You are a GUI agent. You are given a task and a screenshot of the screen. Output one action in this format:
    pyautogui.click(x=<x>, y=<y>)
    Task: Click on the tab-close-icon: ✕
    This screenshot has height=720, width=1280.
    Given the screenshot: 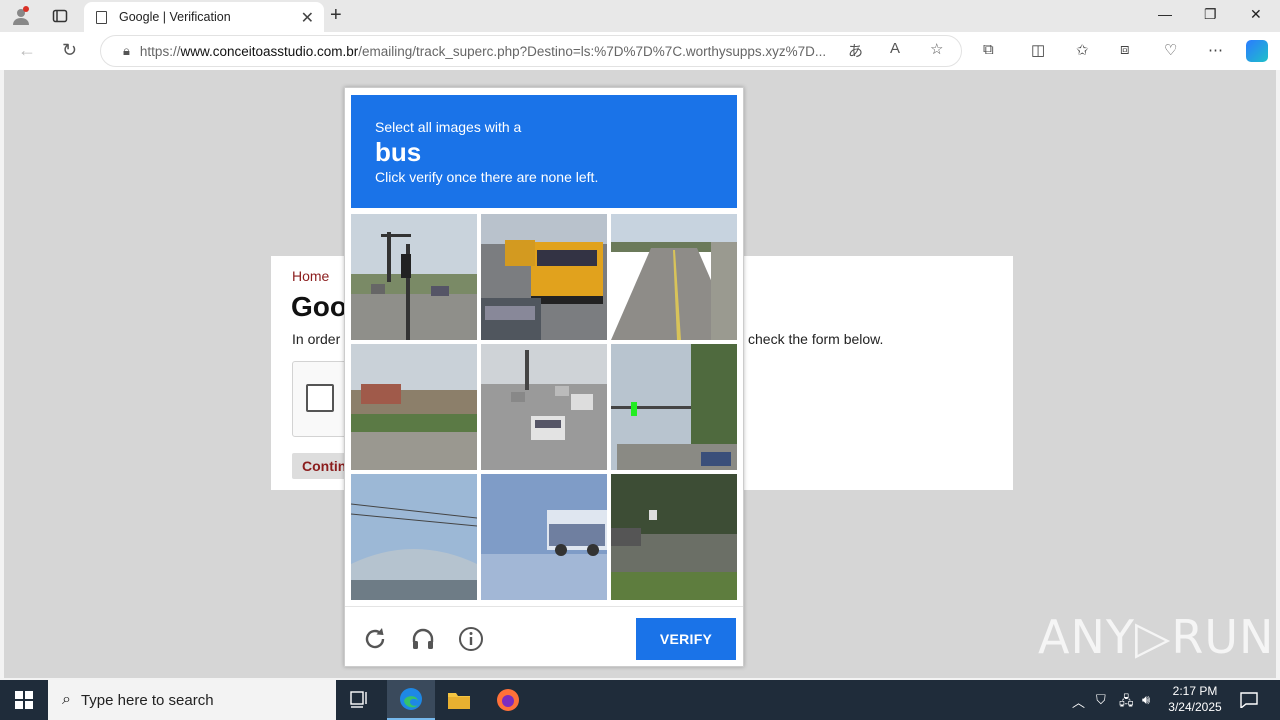 What is the action you would take?
    pyautogui.click(x=307, y=18)
    